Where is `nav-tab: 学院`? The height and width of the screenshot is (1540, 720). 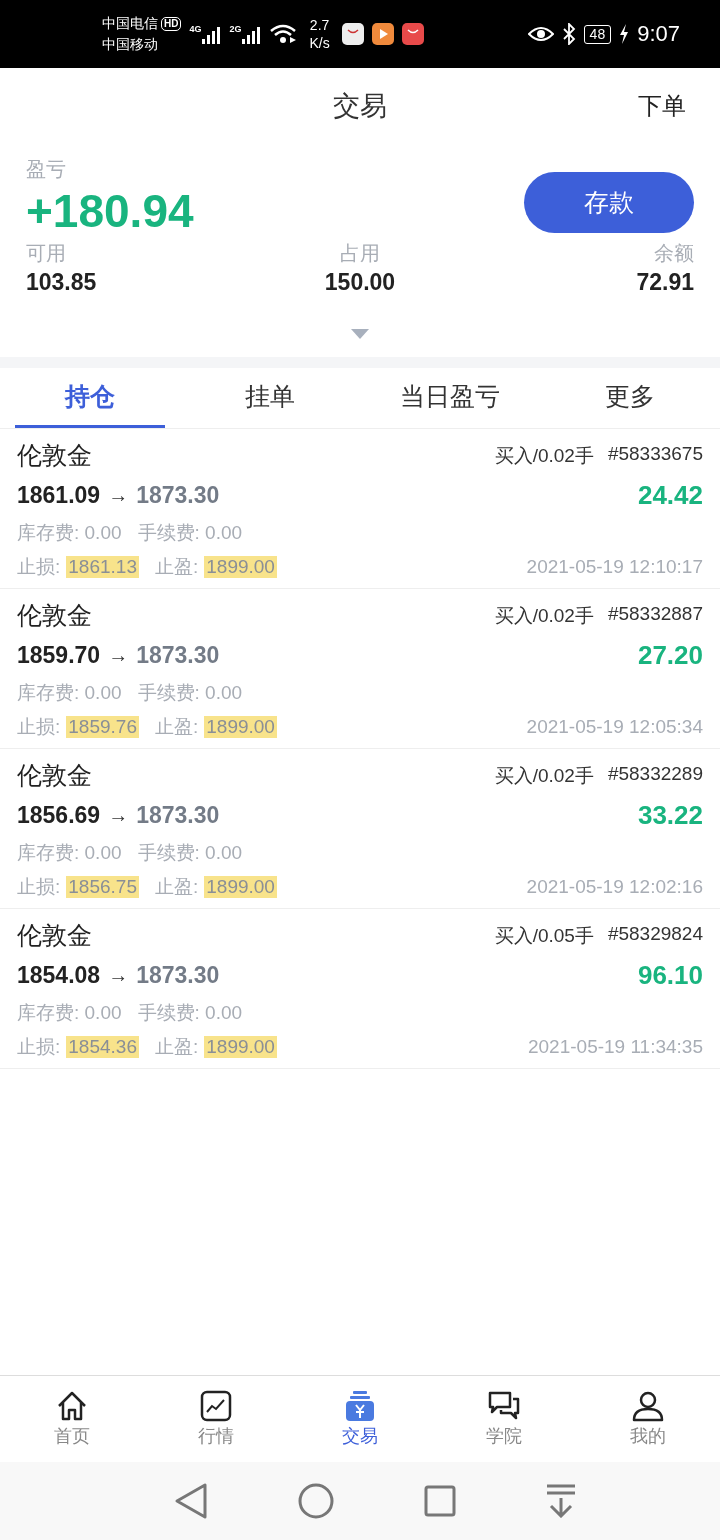
nav-tab: 学院 is located at coordinates (504, 1436).